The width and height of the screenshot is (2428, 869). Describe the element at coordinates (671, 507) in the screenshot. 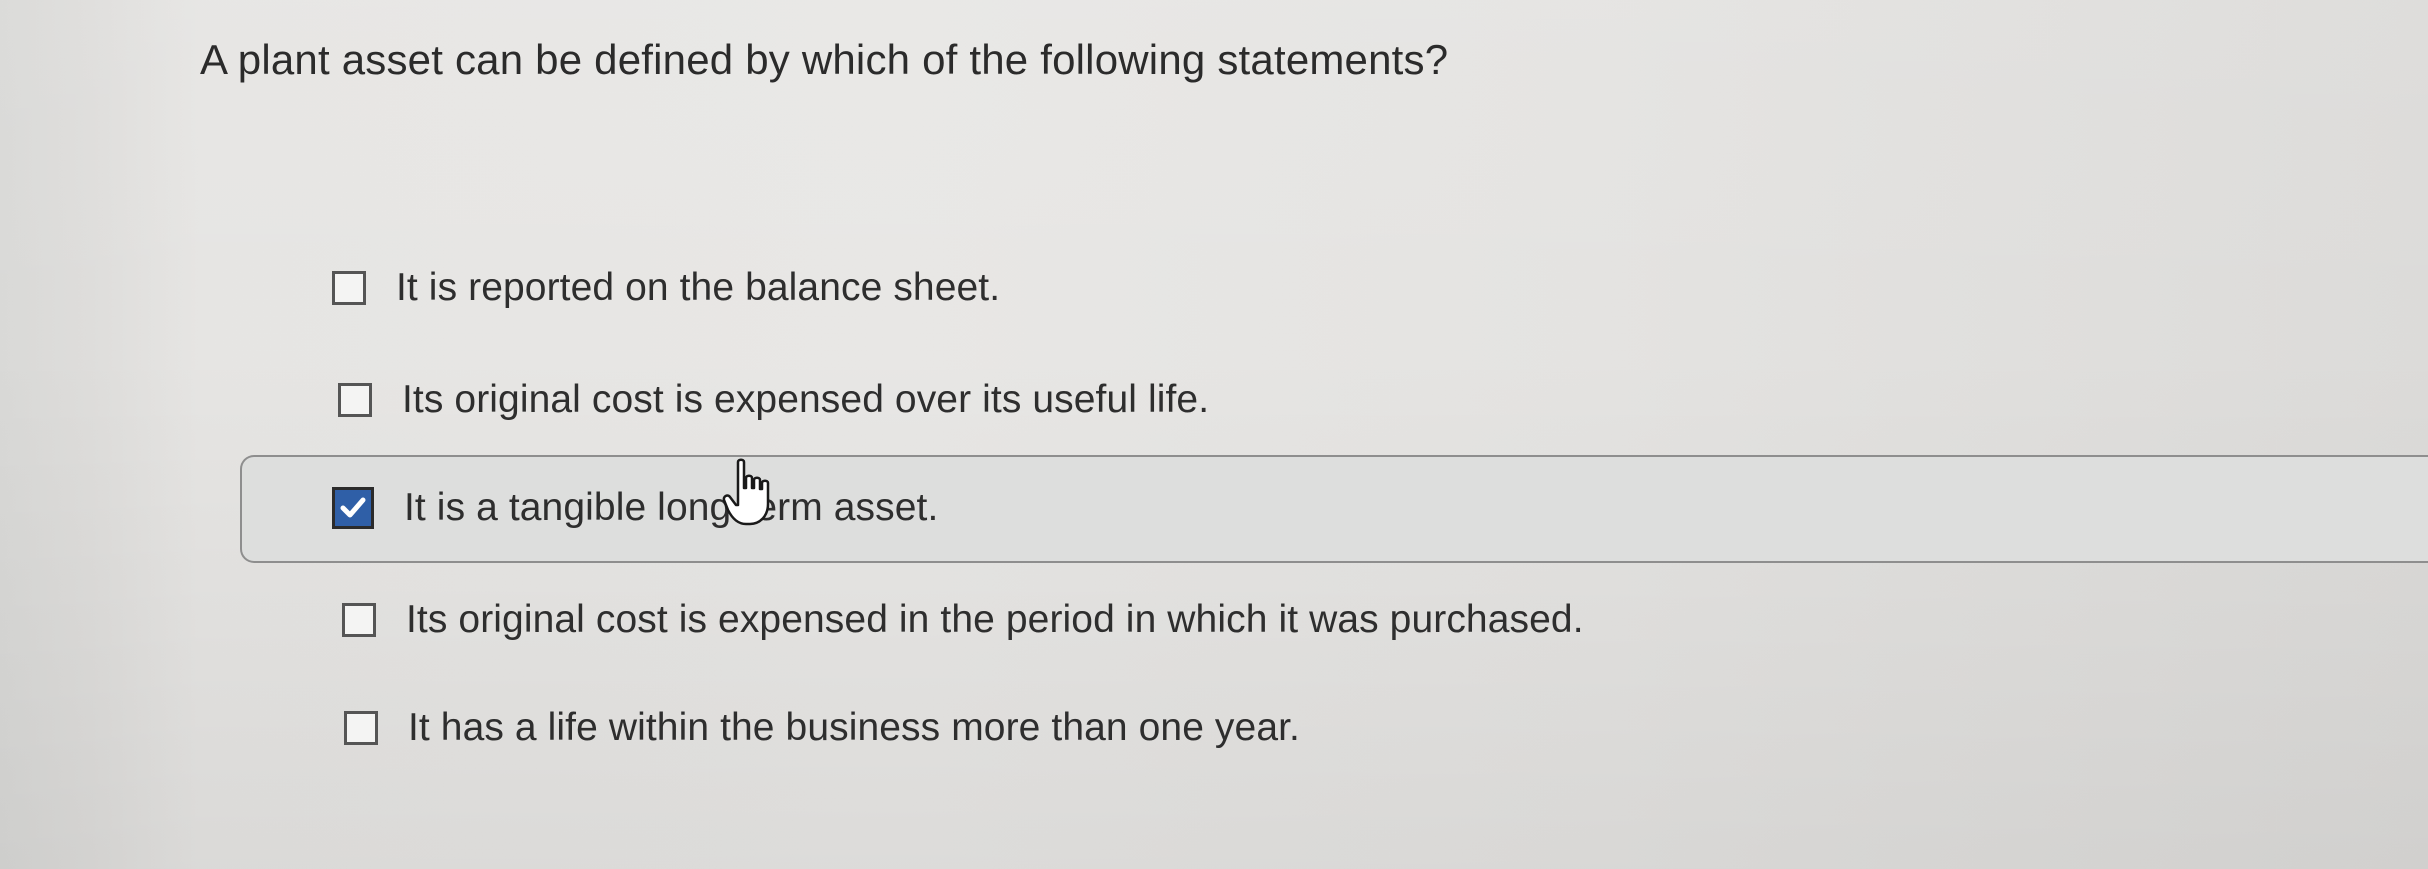

I see `choice-3-label: It is a tangible long-term asset.` at that location.